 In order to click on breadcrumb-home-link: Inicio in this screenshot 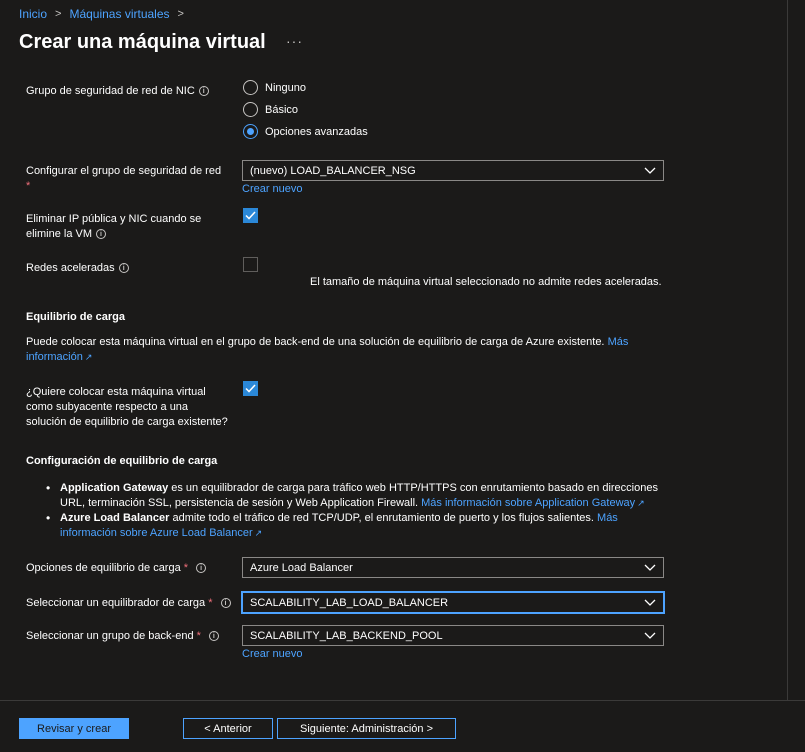, I will do `click(33, 14)`.